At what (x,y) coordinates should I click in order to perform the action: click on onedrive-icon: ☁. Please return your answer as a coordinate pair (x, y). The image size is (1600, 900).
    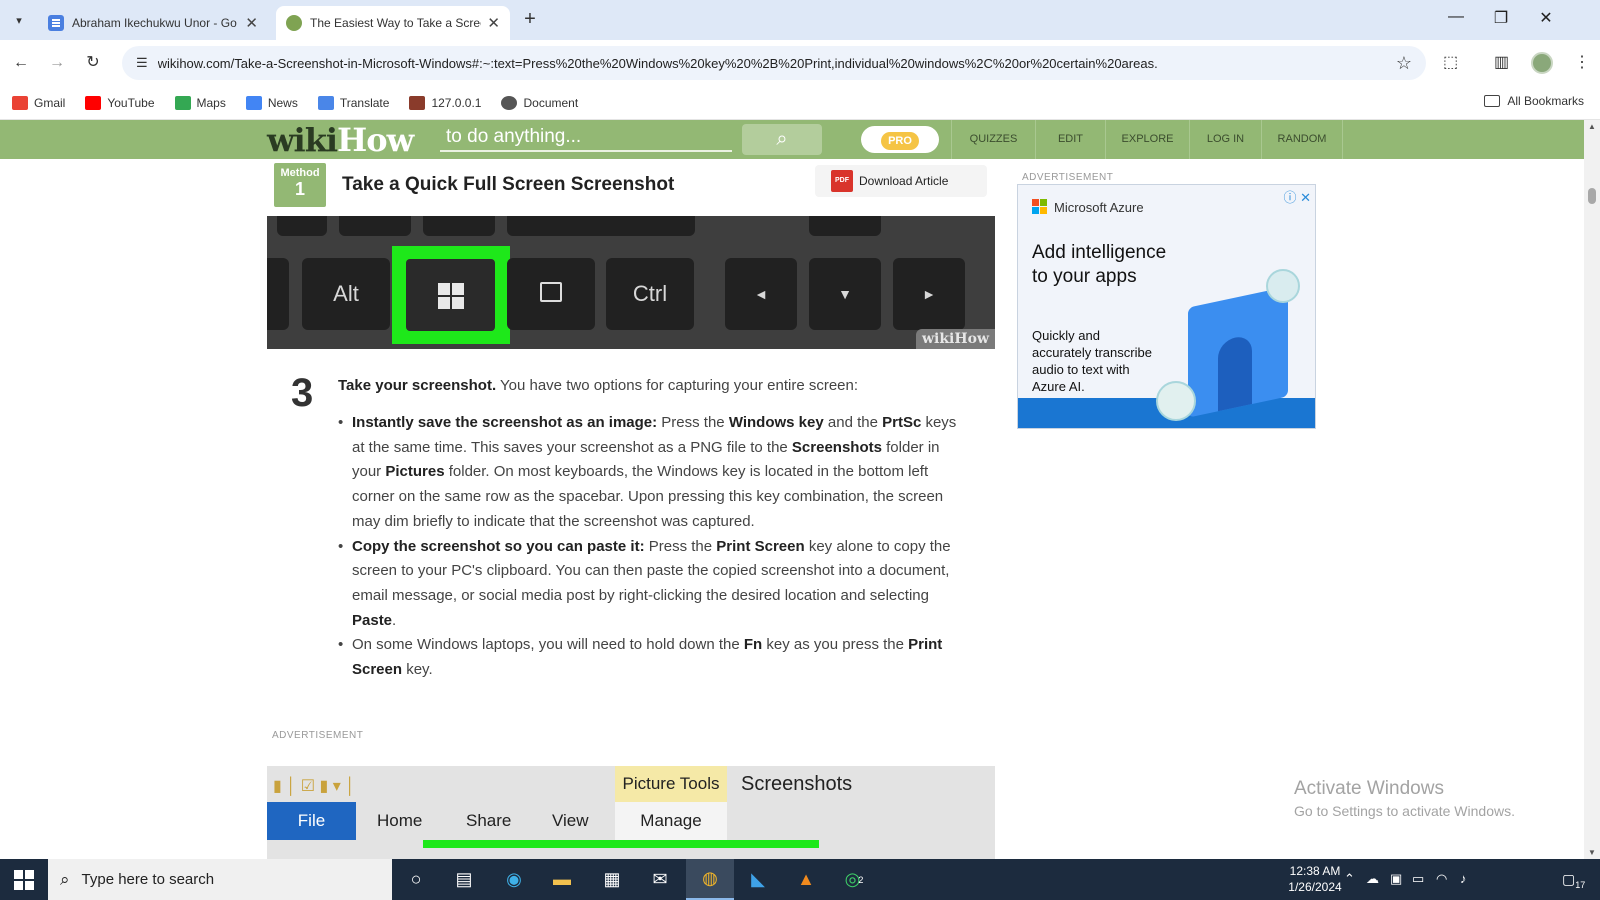
    Looking at the image, I should click on (1372, 879).